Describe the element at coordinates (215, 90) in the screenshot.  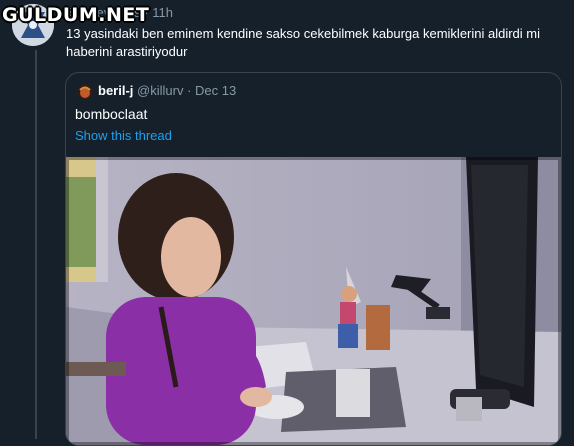
I see `quote-date: Dec 13` at that location.